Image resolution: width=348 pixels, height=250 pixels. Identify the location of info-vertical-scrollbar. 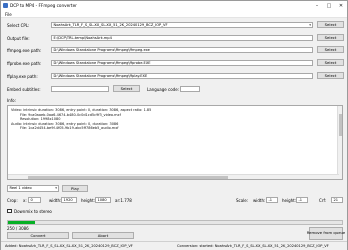
(339, 142).